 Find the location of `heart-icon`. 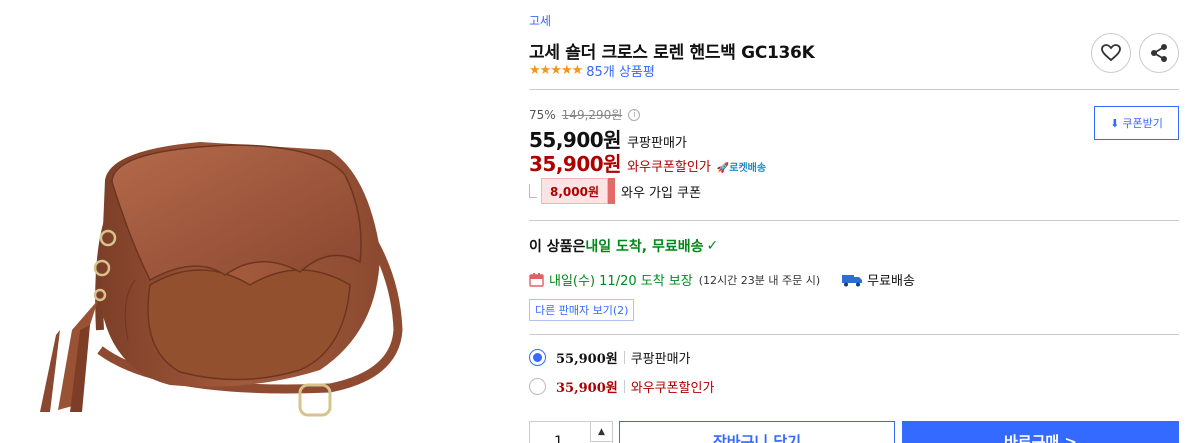

heart-icon is located at coordinates (1111, 53).